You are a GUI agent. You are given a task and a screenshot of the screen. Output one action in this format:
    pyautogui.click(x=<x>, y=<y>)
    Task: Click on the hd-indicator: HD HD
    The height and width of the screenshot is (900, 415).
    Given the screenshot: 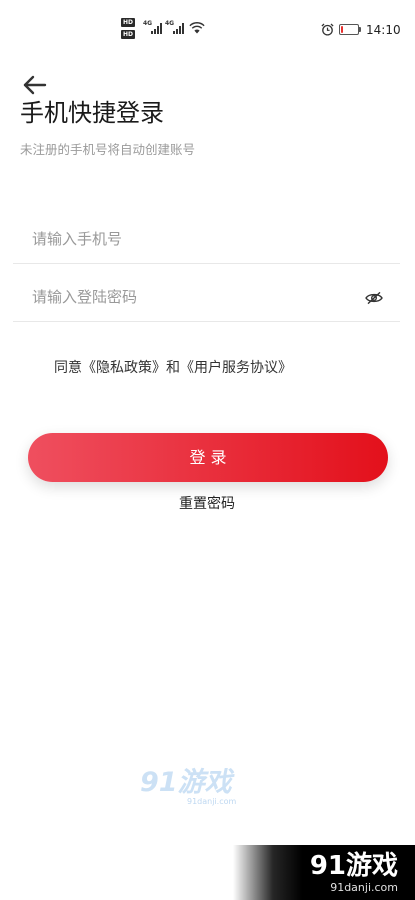 What is the action you would take?
    pyautogui.click(x=130, y=29)
    